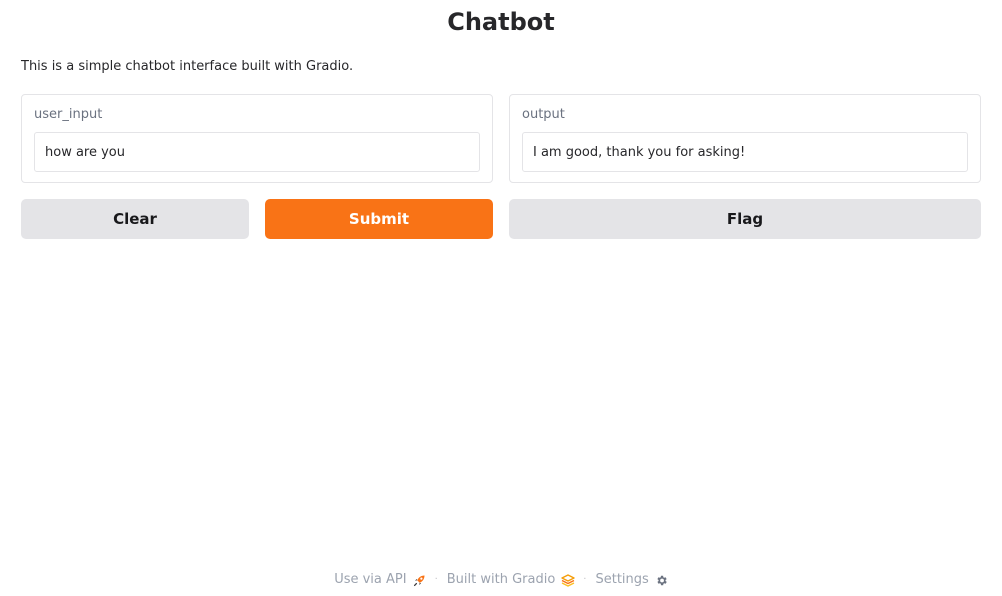 This screenshot has width=1002, height=596. I want to click on user-input-panel: user_input, so click(257, 138).